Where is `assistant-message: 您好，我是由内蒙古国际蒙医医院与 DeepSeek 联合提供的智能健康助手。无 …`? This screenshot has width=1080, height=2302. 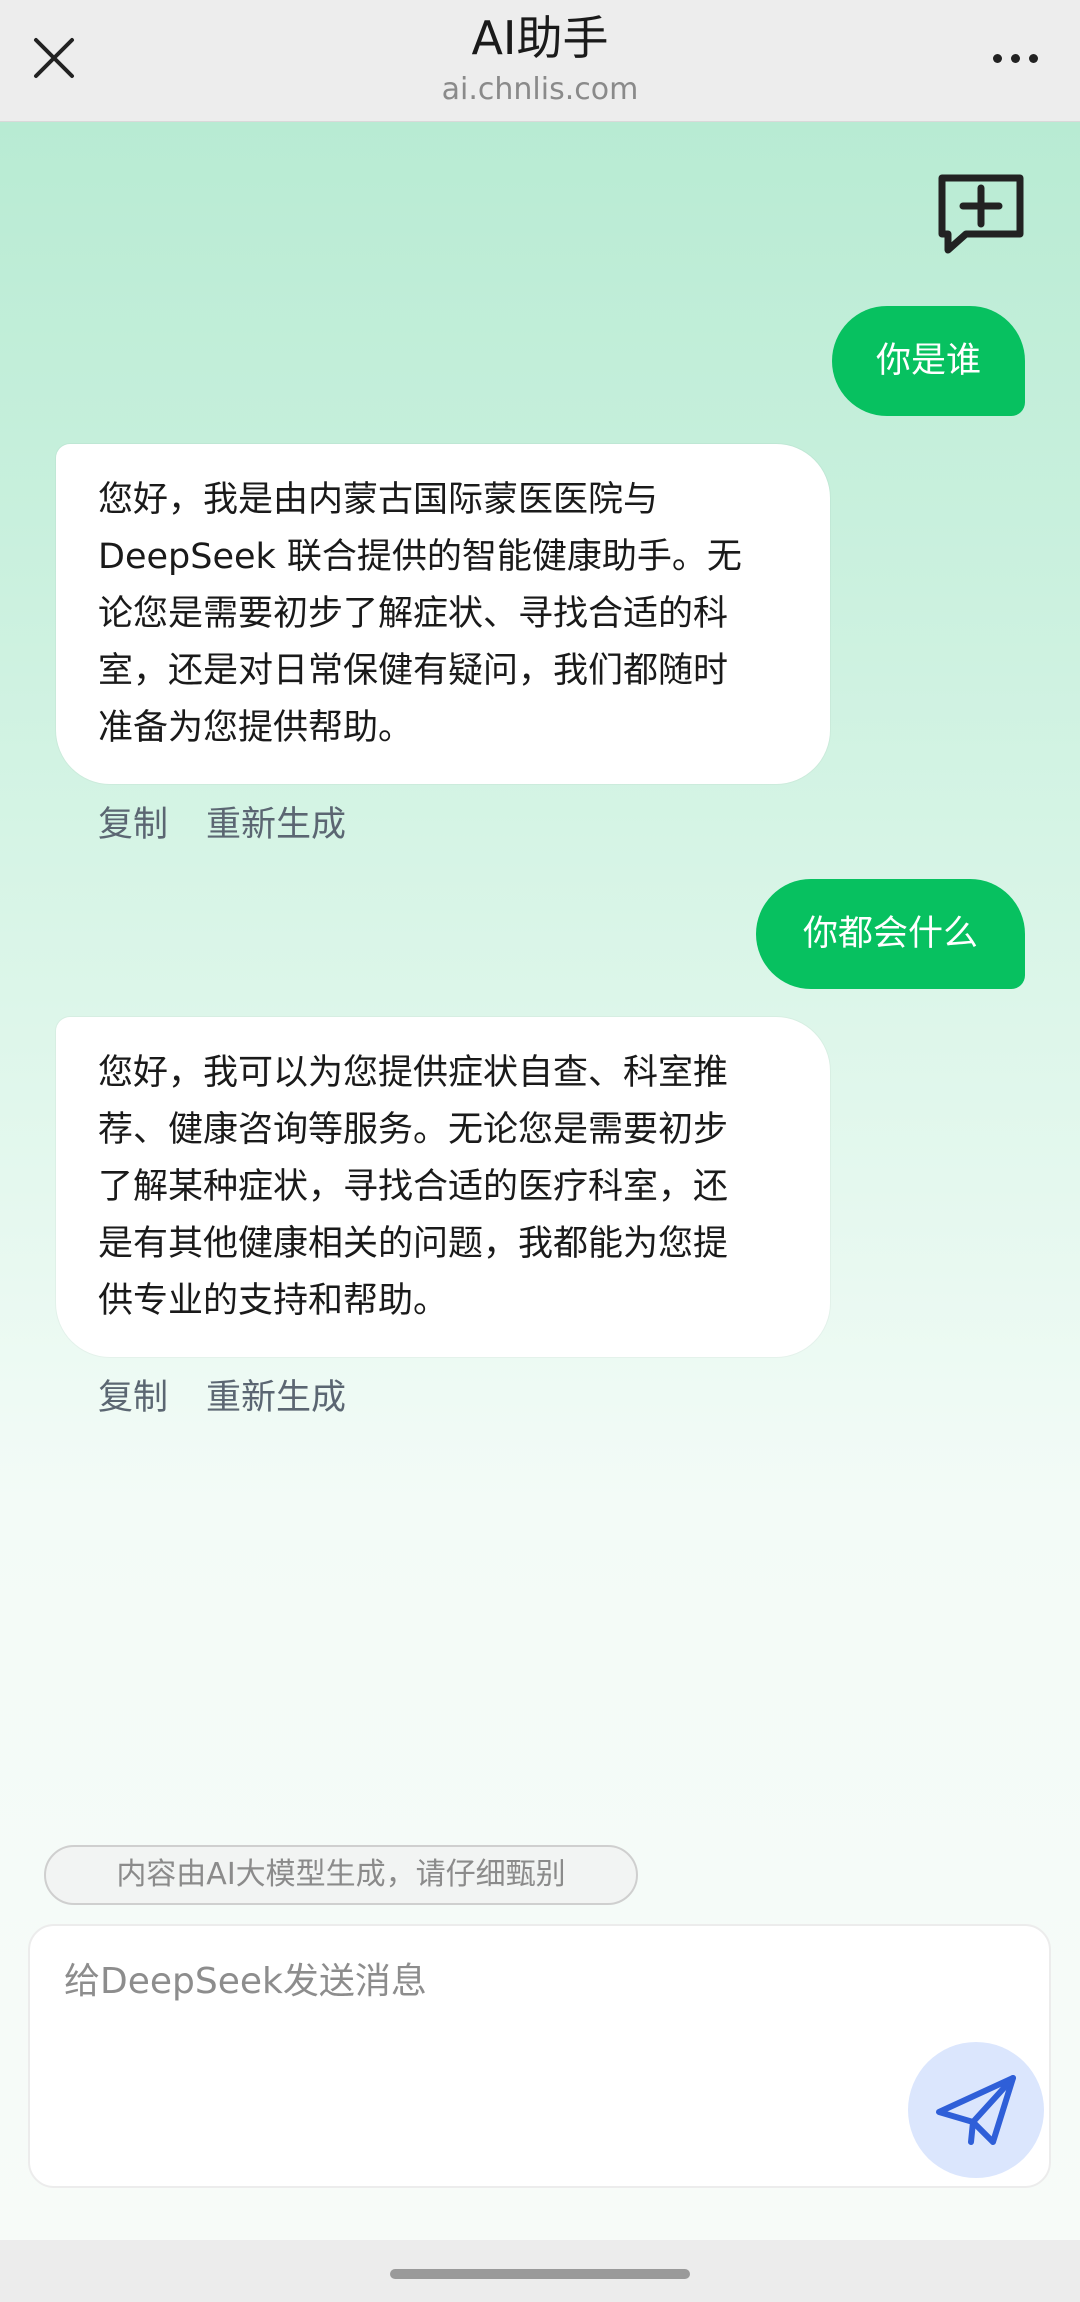
assistant-message: 您好，我是由内蒙古国际蒙医医院与 DeepSeek 联合提供的智能健康助手。无 … is located at coordinates (443, 614).